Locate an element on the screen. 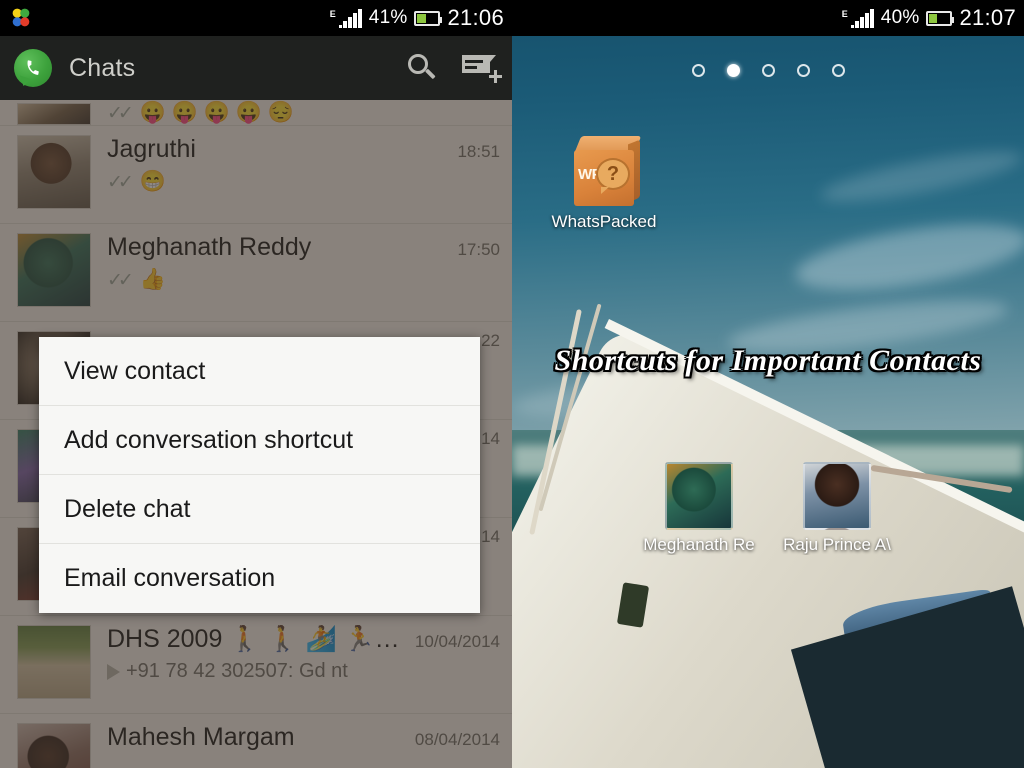 This screenshot has height=768, width=1024. menu-item-delete-chat: Delete chat is located at coordinates (259, 509).